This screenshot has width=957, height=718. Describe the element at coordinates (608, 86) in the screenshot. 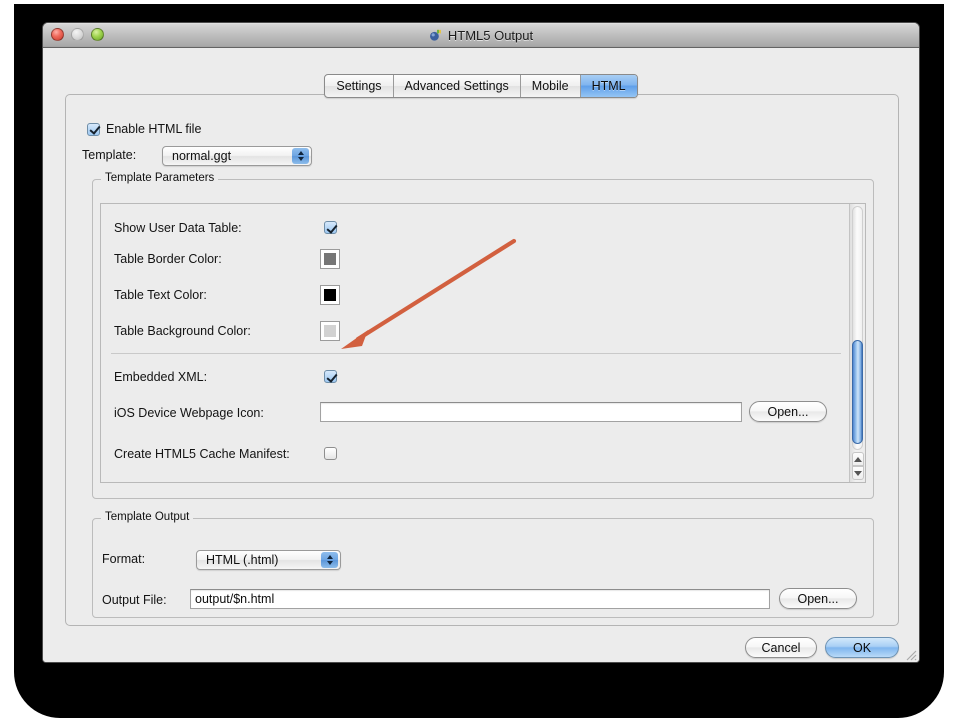

I see `tab-html: HTML` at that location.